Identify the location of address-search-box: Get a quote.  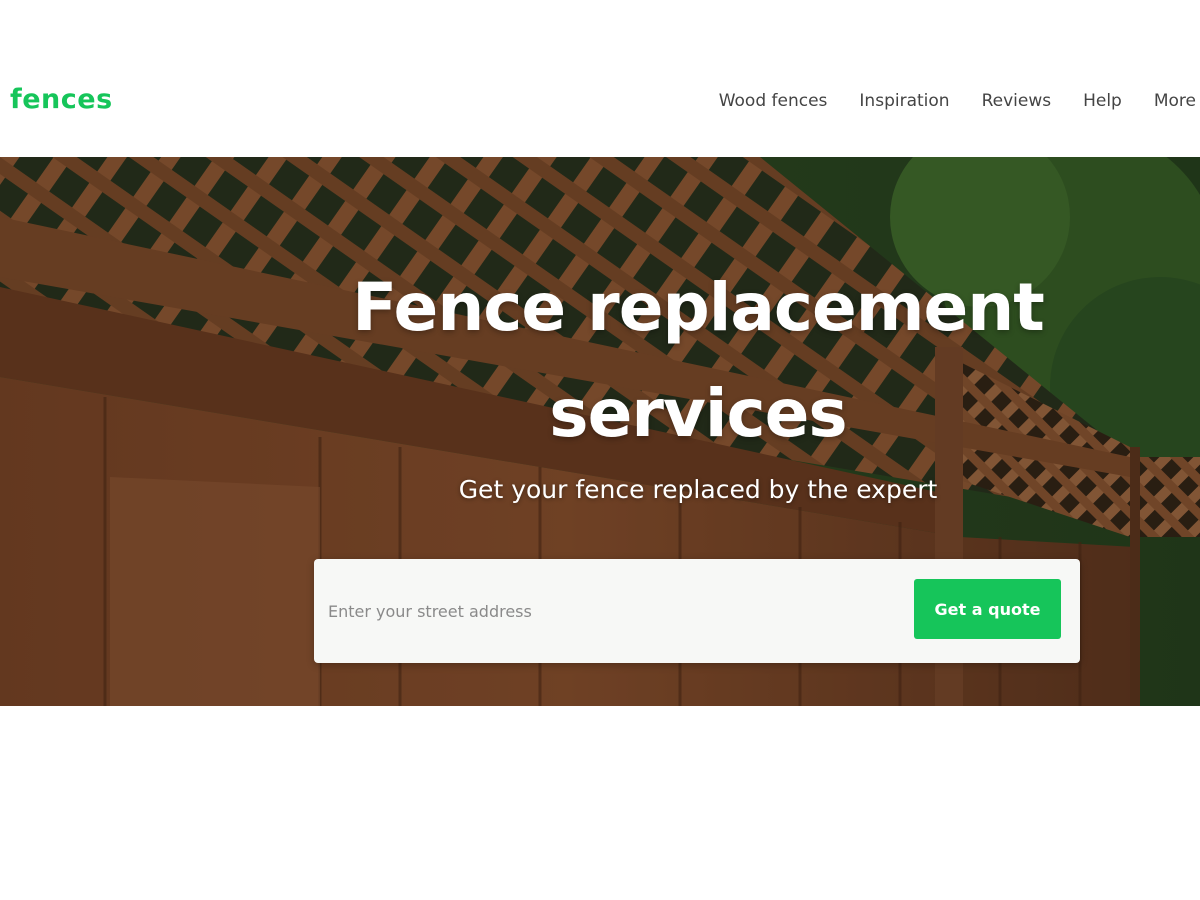
(697, 611).